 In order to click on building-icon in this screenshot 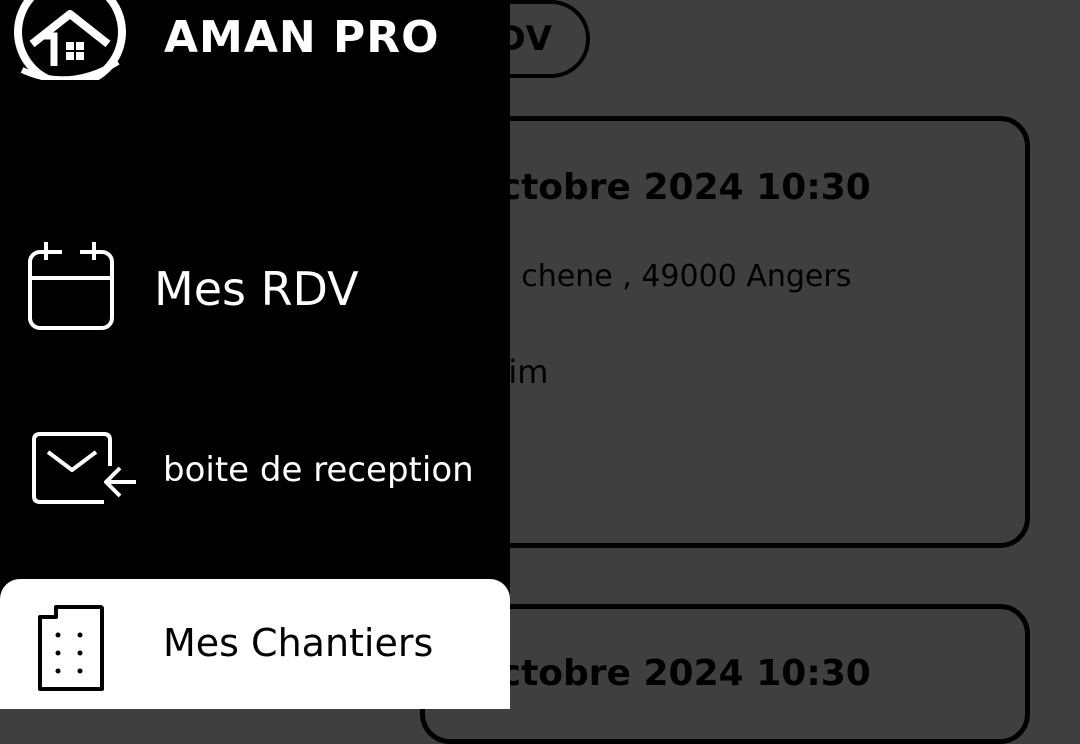, I will do `click(71, 648)`.